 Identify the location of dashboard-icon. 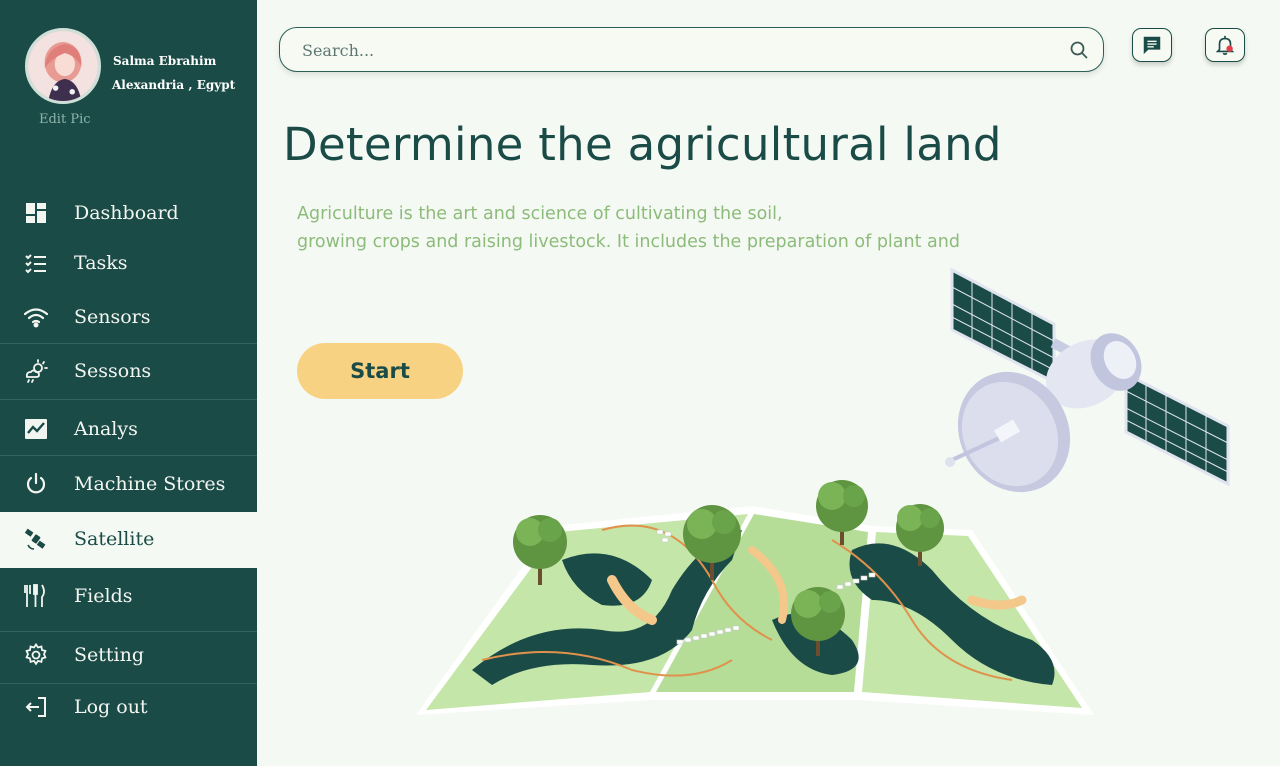
(36, 213).